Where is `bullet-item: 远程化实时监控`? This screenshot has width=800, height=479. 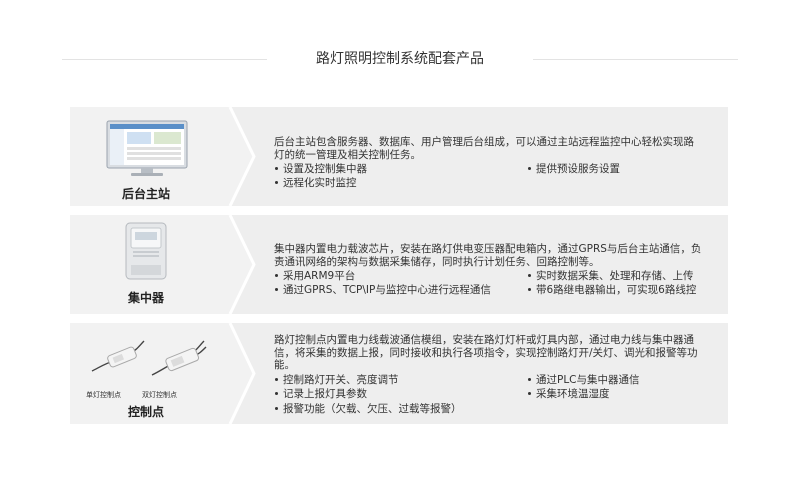 bullet-item: 远程化实时监控 is located at coordinates (315, 183).